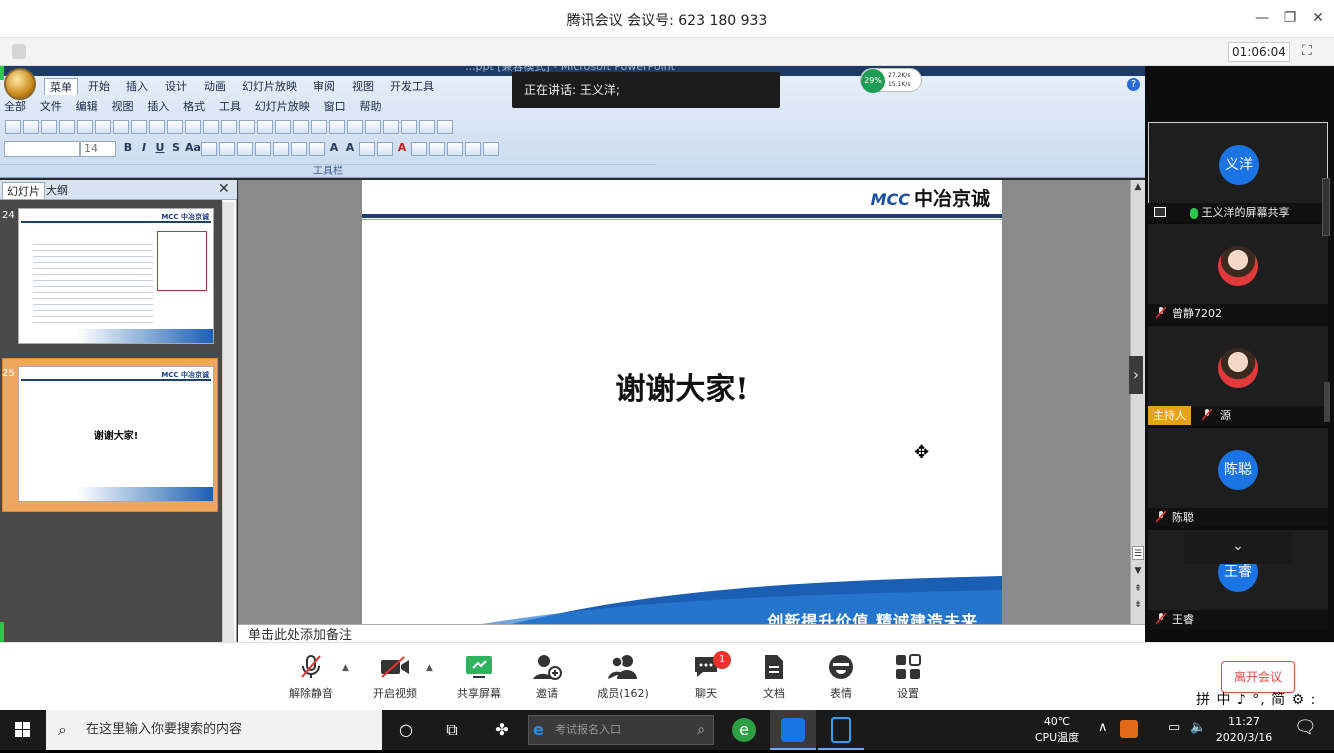 This screenshot has height=753, width=1334. I want to click on italic-icon: I, so click(144, 147).